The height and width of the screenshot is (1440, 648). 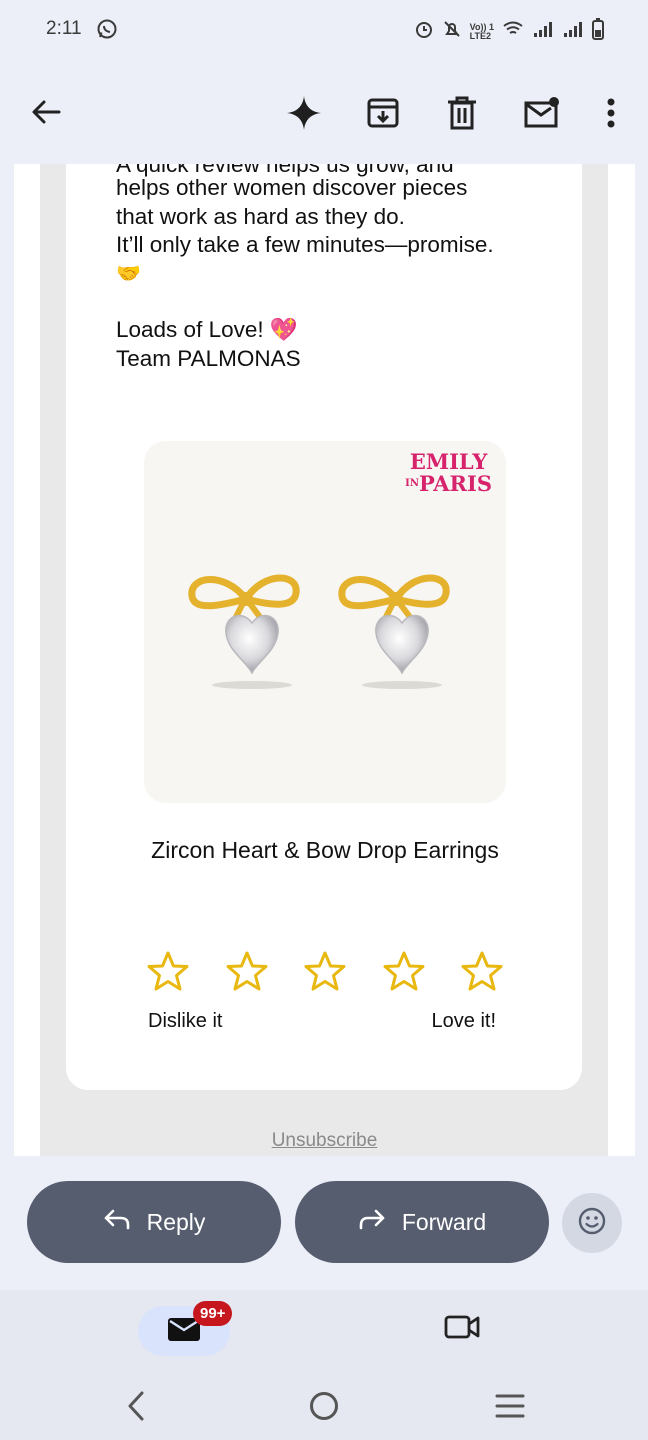 What do you see at coordinates (448, 472) in the screenshot?
I see `emily-in-paris-logo: EMILY INPARIS` at bounding box center [448, 472].